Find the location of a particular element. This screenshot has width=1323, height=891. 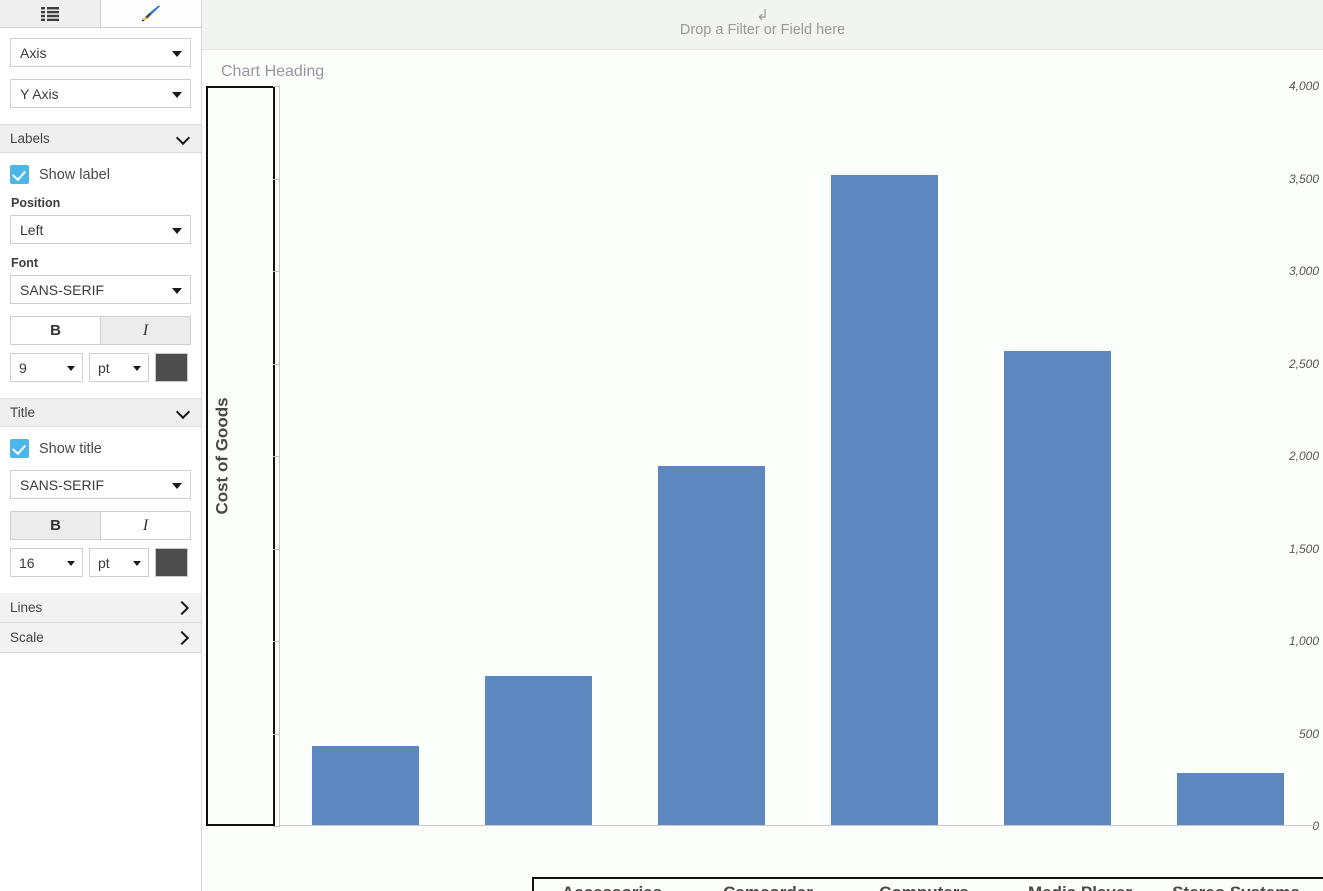

label-bold-button: B is located at coordinates (55, 330).